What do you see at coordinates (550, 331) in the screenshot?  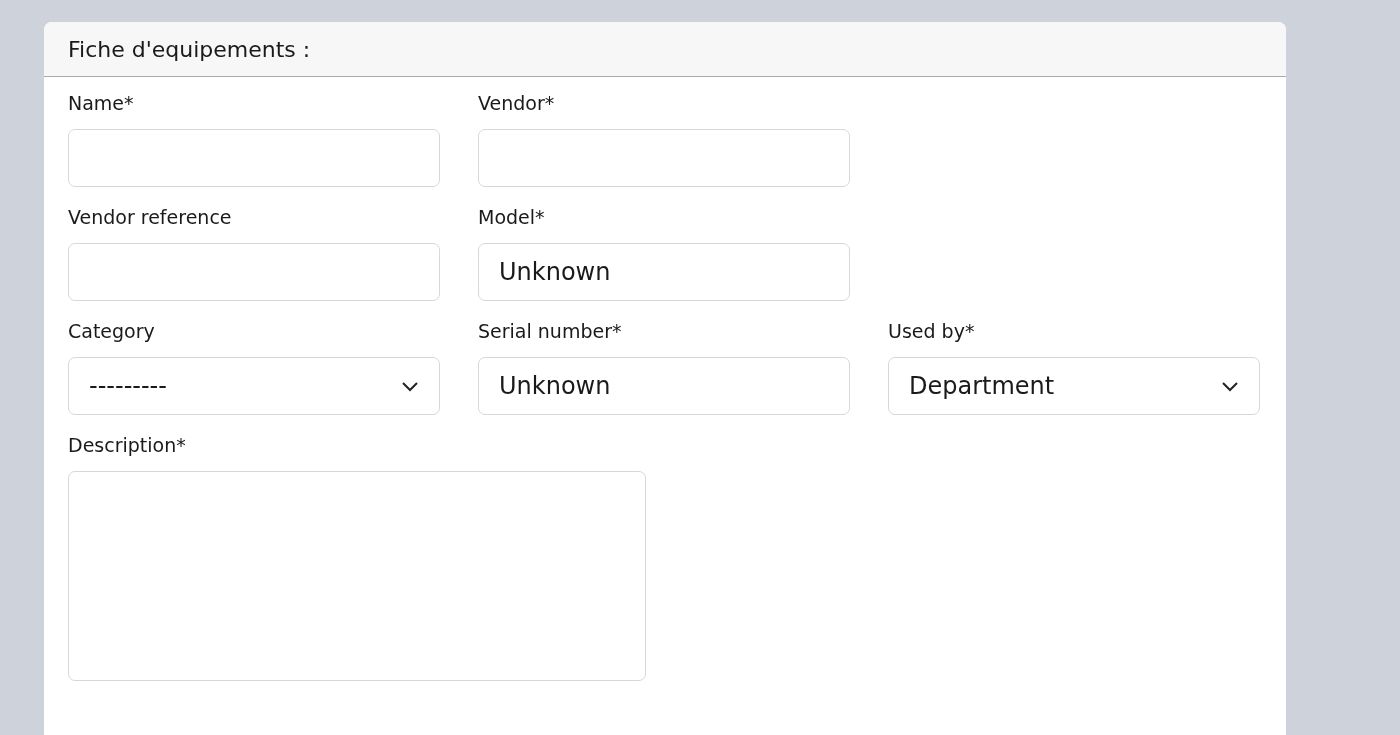 I see `field-label: Serial number*` at bounding box center [550, 331].